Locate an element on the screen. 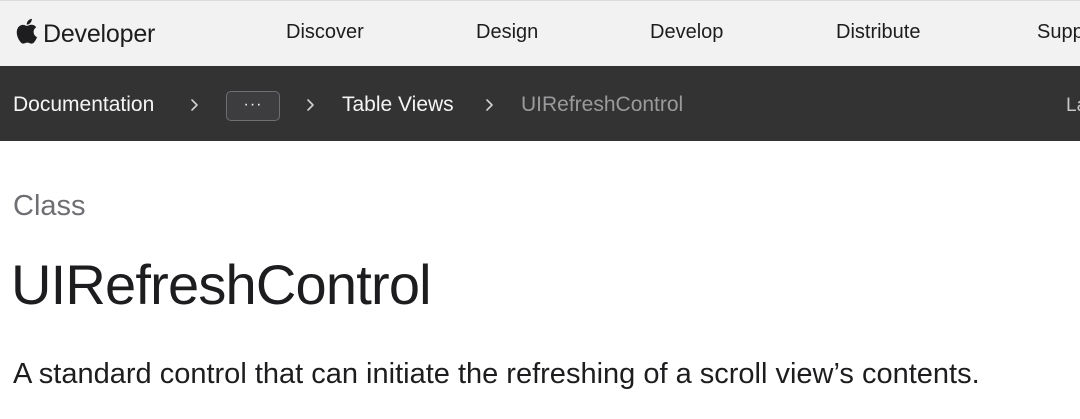 This screenshot has height=419, width=1080. breadcrumb-documentation: Documentation is located at coordinates (83, 105).